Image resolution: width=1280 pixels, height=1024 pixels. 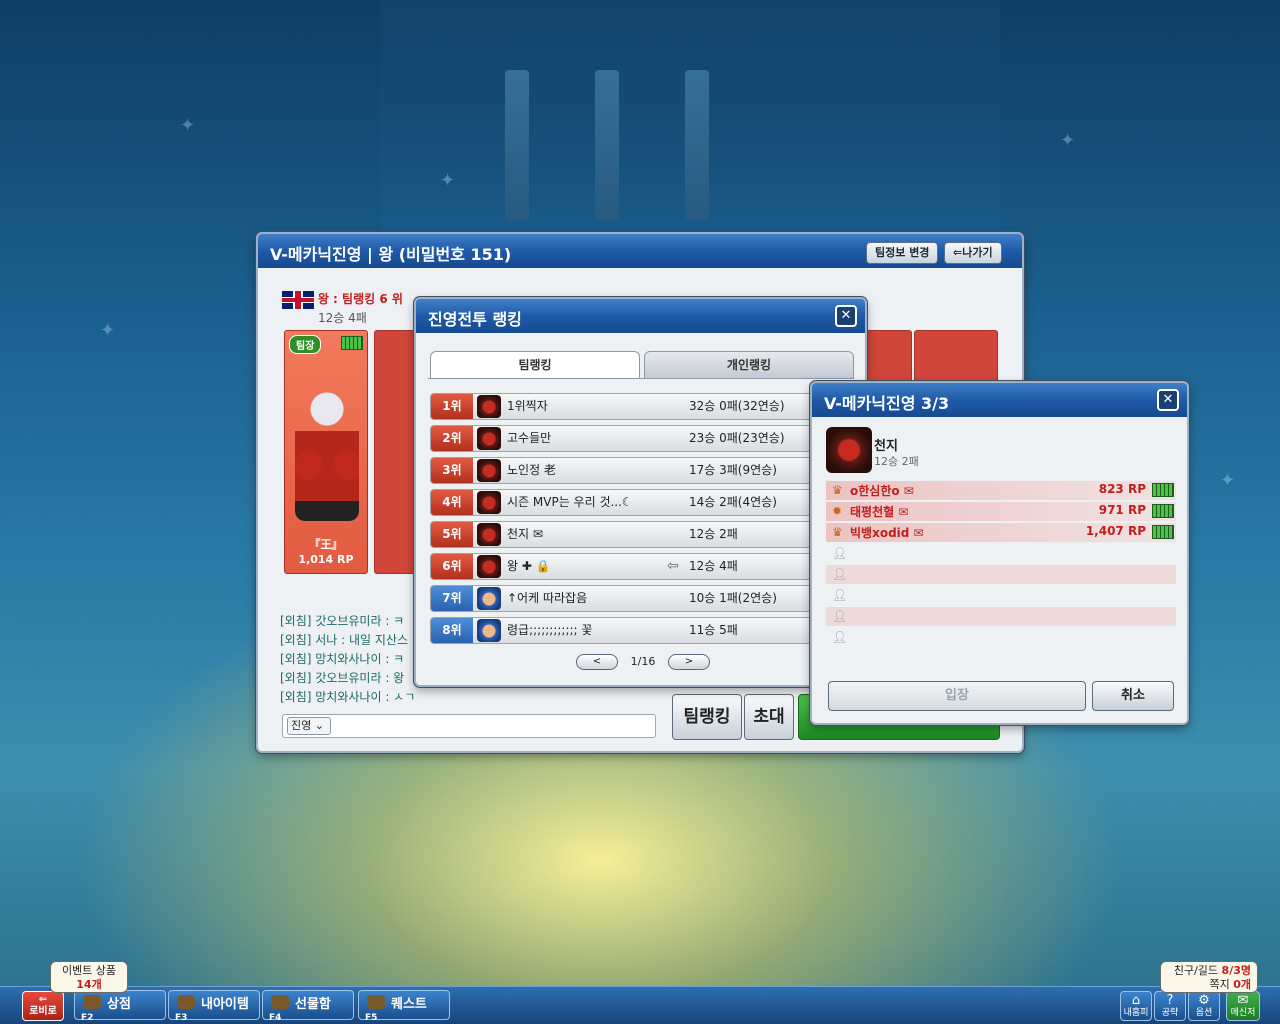 I want to click on edit-team-button: 팀정보 변경, so click(x=902, y=253).